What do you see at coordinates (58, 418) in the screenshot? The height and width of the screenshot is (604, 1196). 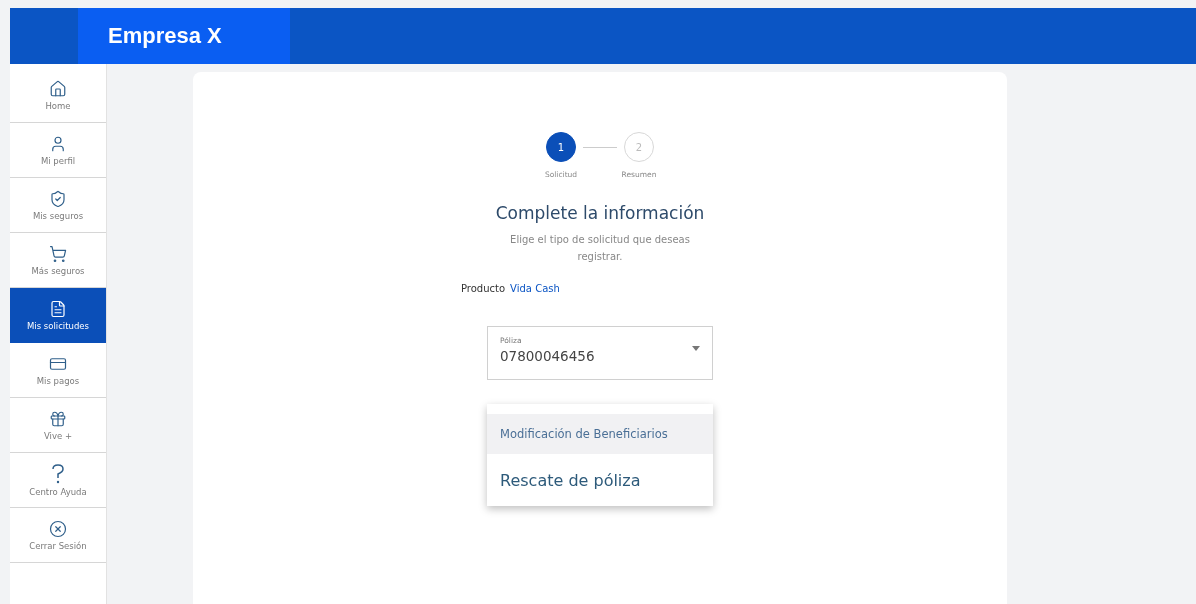 I see `gift-icon` at bounding box center [58, 418].